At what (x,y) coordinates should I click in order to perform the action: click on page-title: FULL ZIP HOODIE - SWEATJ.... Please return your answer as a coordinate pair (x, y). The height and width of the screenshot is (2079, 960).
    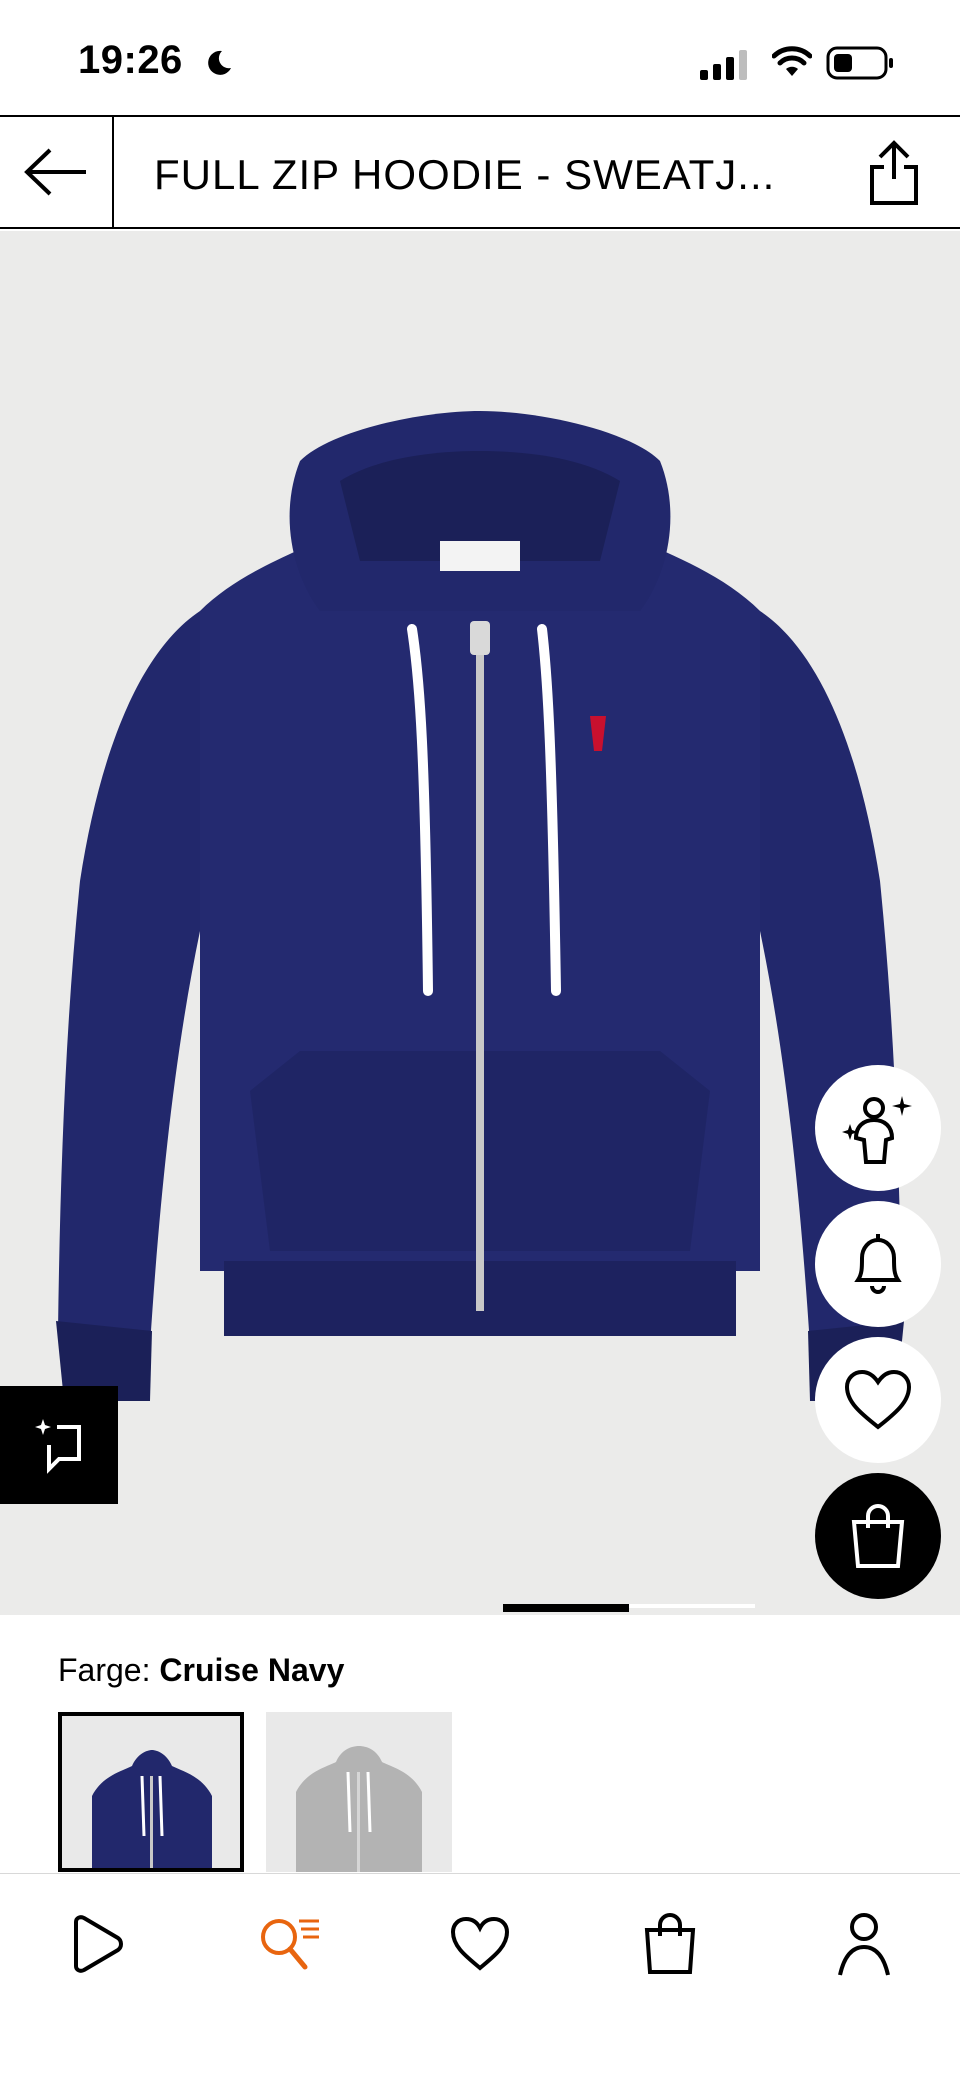
    Looking at the image, I should click on (465, 174).